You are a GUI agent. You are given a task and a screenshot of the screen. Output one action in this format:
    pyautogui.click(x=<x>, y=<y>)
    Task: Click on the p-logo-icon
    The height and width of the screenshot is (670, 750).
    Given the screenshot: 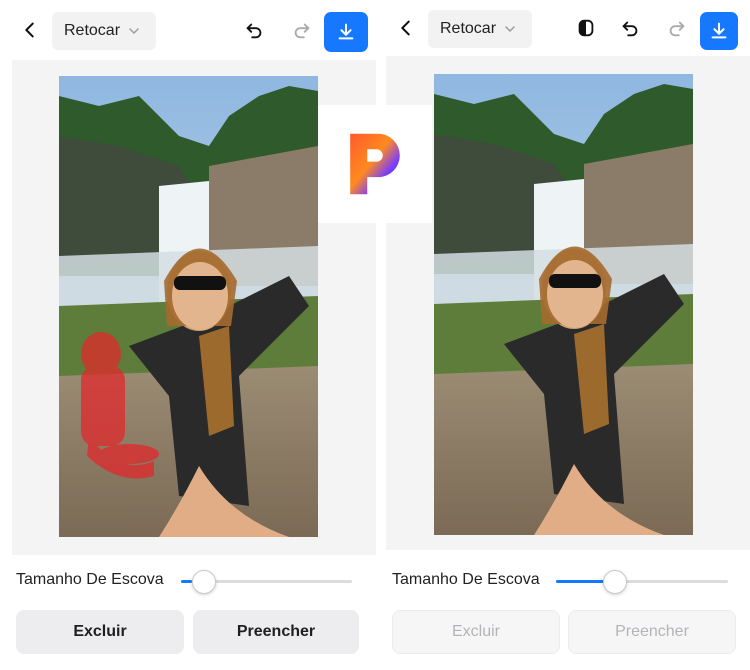 What is the action you would take?
    pyautogui.click(x=375, y=164)
    